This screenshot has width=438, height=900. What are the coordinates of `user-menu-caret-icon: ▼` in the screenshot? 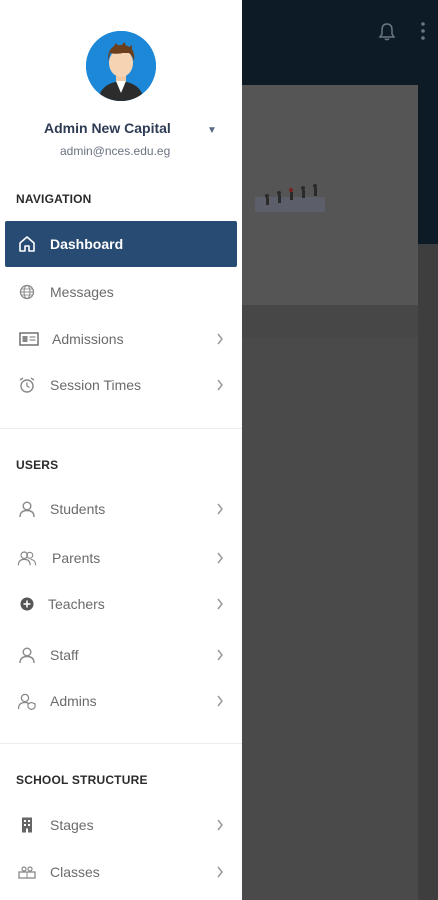 It's located at (212, 130).